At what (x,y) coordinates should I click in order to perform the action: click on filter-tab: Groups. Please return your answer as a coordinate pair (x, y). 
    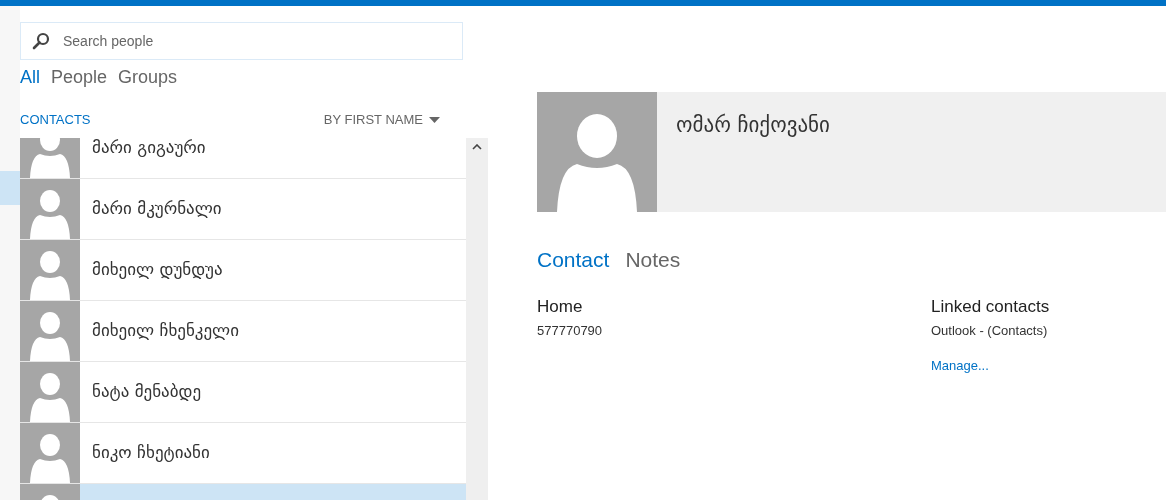
    Looking at the image, I should click on (148, 77).